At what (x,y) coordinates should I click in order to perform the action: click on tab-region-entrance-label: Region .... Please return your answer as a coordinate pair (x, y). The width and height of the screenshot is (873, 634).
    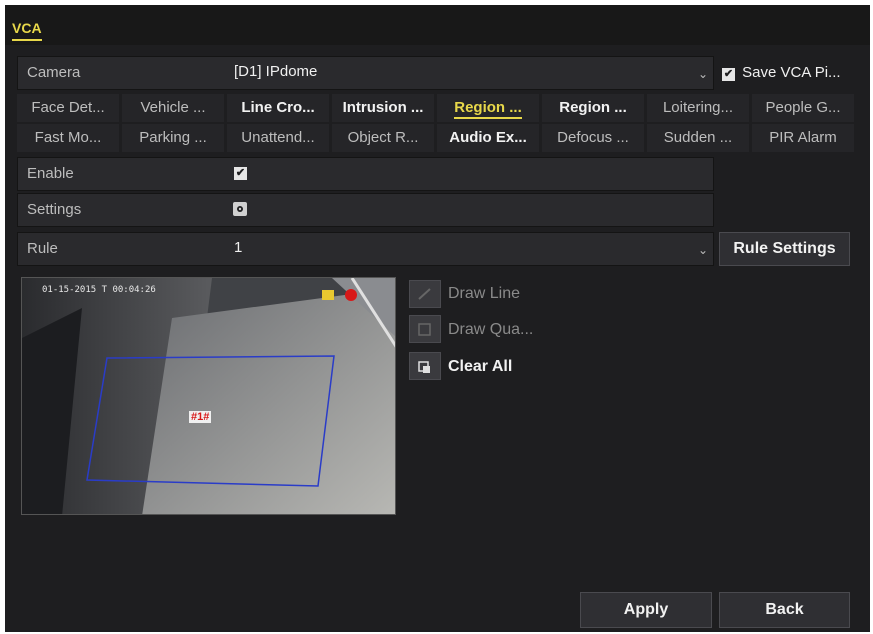
    Looking at the image, I should click on (488, 109).